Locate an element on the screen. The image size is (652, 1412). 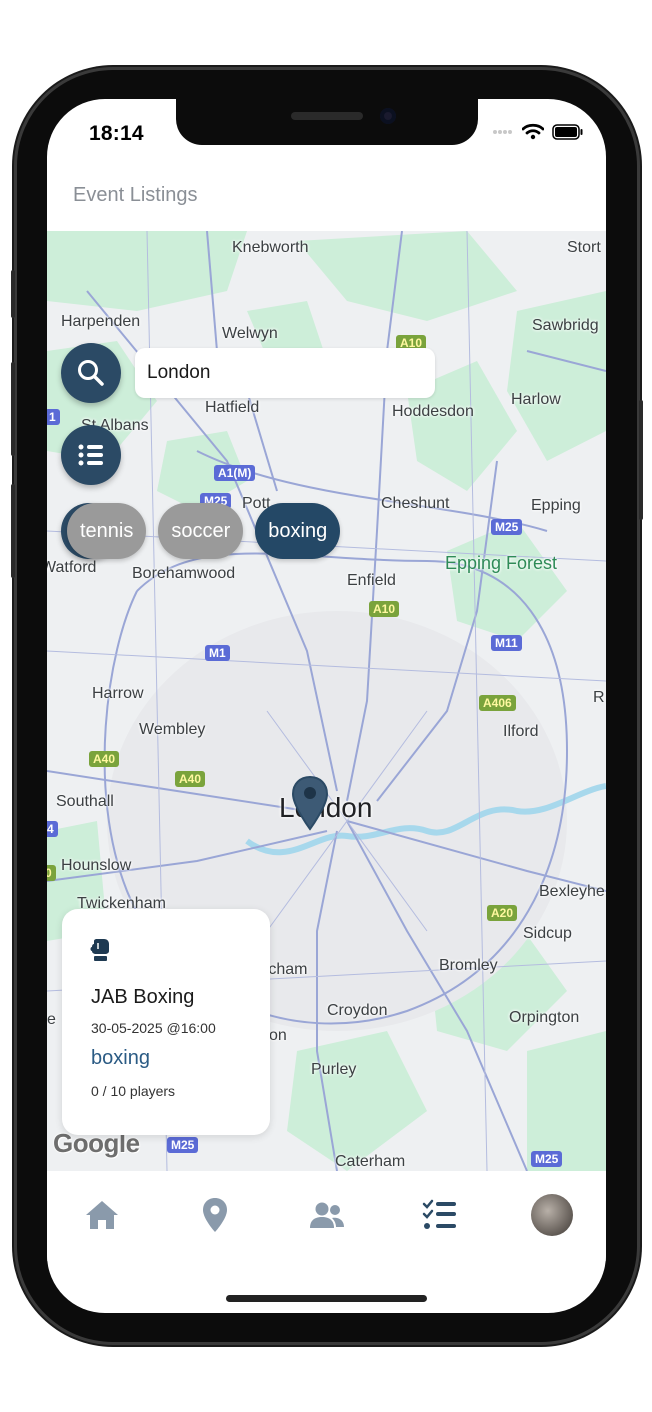
place-label: R is located at coordinates (599, 697).